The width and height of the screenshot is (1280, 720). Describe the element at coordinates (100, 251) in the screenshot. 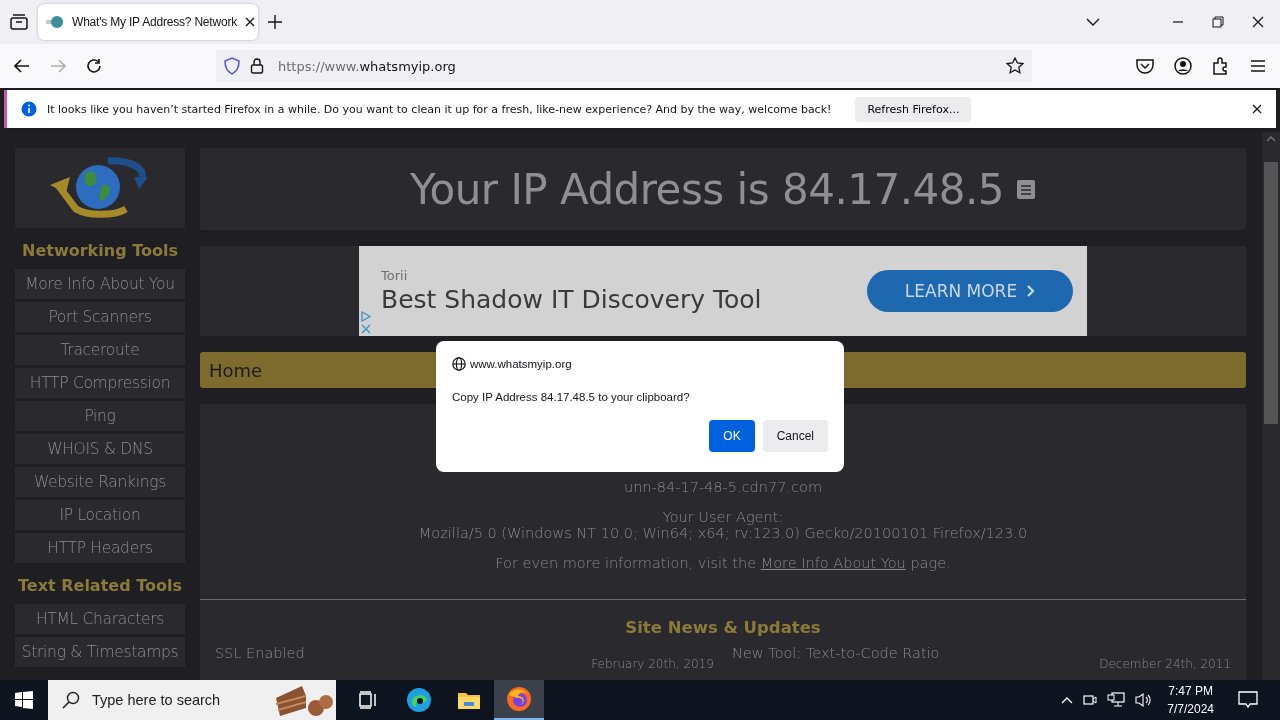

I see `section-heading: Networking Tools` at that location.